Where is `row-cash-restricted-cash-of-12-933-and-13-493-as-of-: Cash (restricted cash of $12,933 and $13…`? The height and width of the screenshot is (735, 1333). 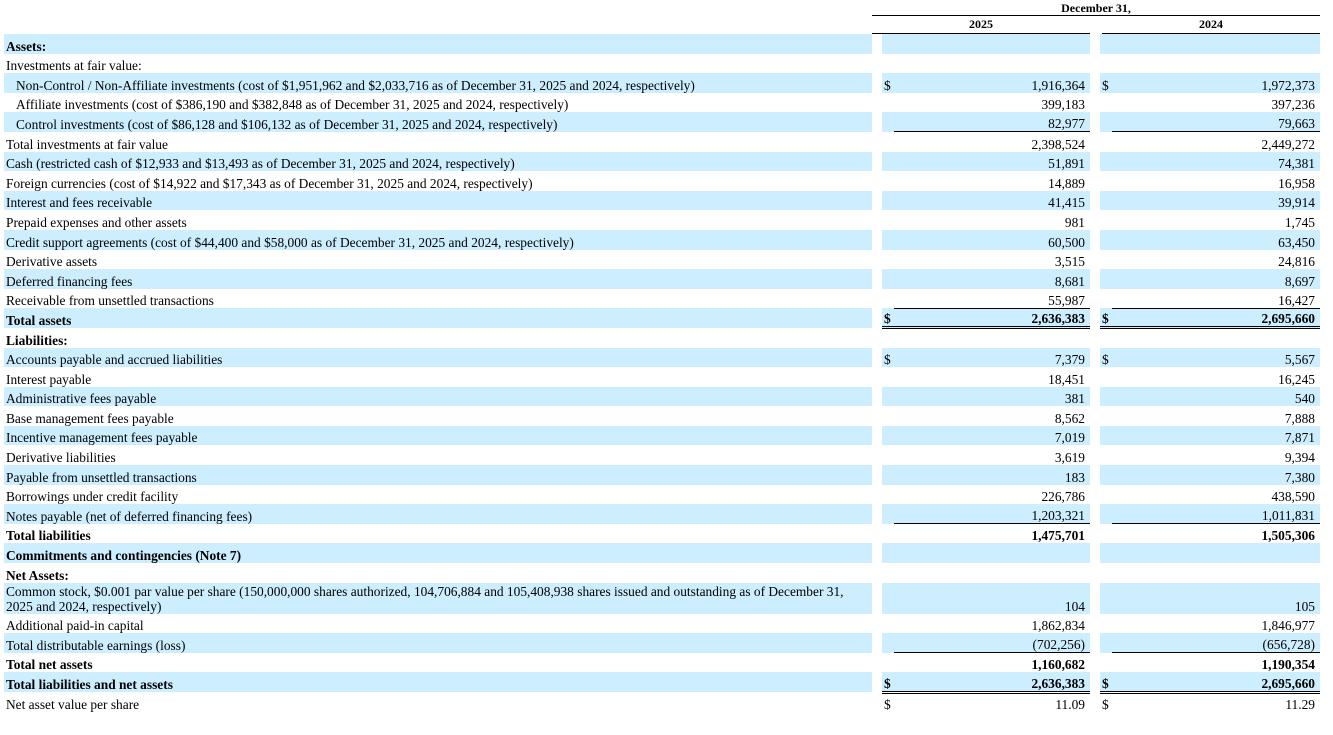
row-cash-restricted-cash-of-12-933-and-13-493-as-of-: Cash (restricted cash of $12,933 and $13… is located at coordinates (662, 161).